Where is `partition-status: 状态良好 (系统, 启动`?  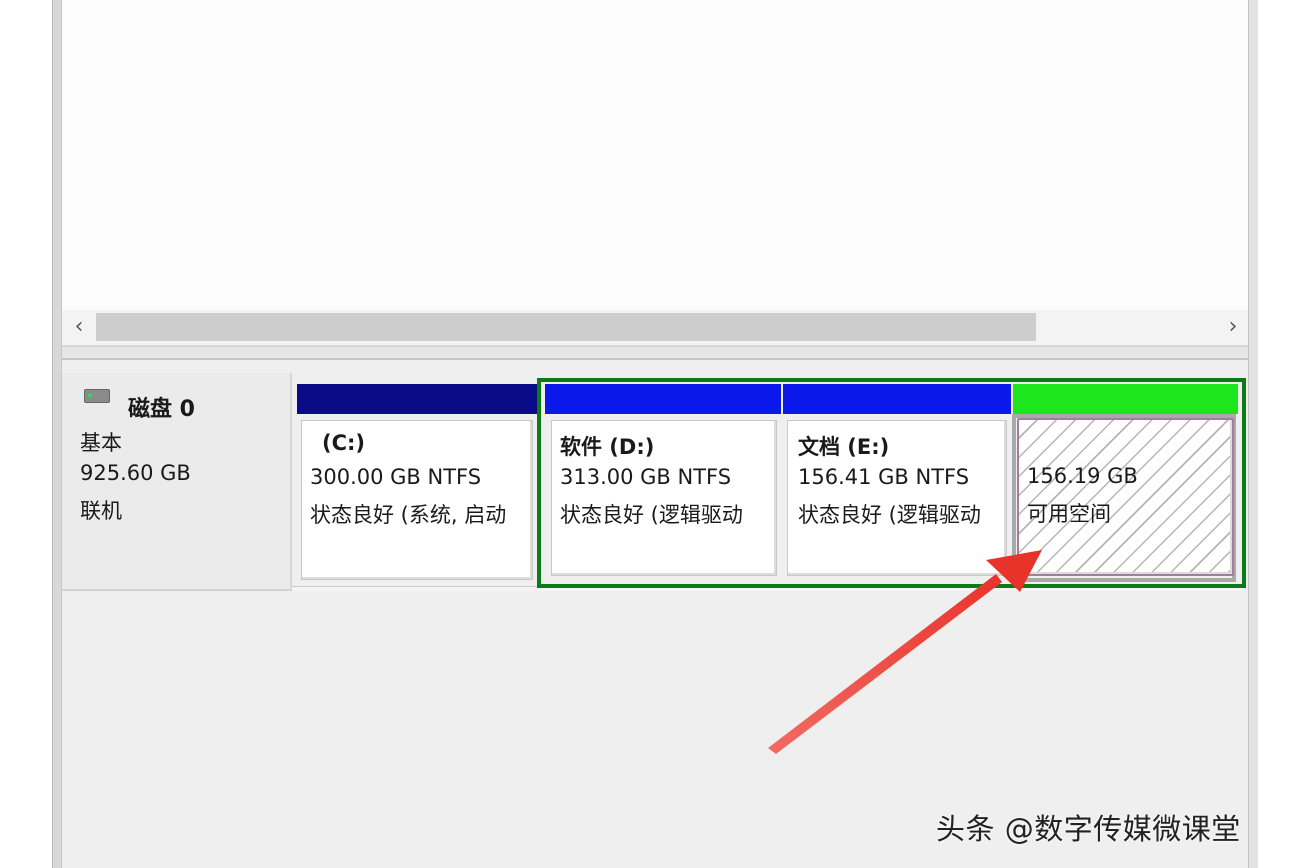
partition-status: 状态良好 (系统, 启动 is located at coordinates (408, 515).